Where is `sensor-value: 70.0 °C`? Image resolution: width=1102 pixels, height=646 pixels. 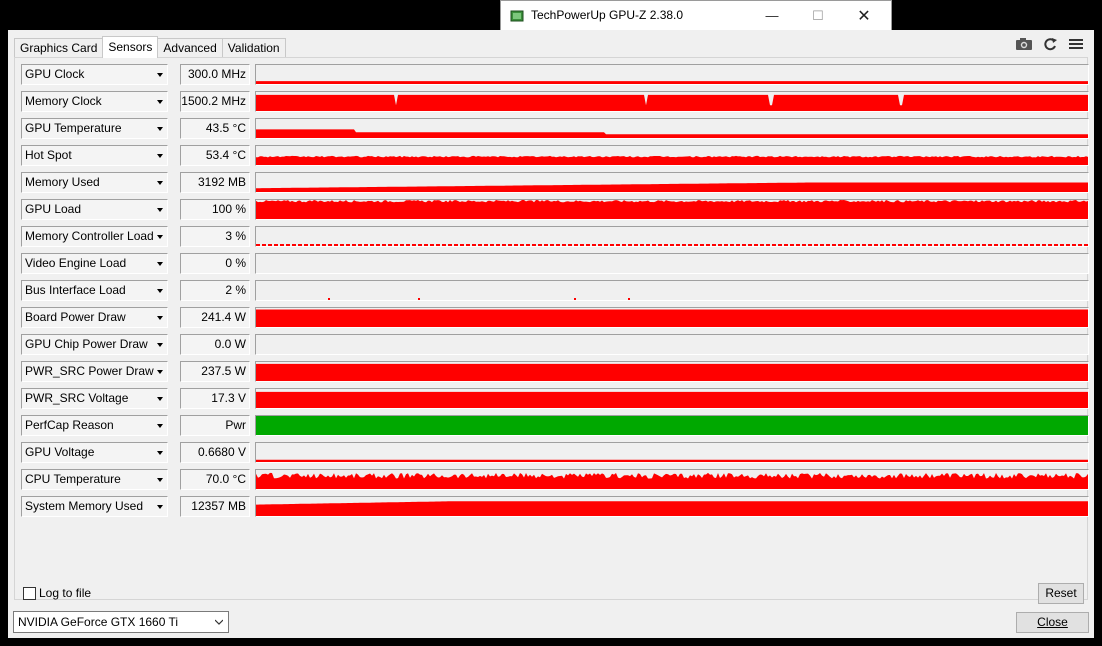 sensor-value: 70.0 °C is located at coordinates (215, 479).